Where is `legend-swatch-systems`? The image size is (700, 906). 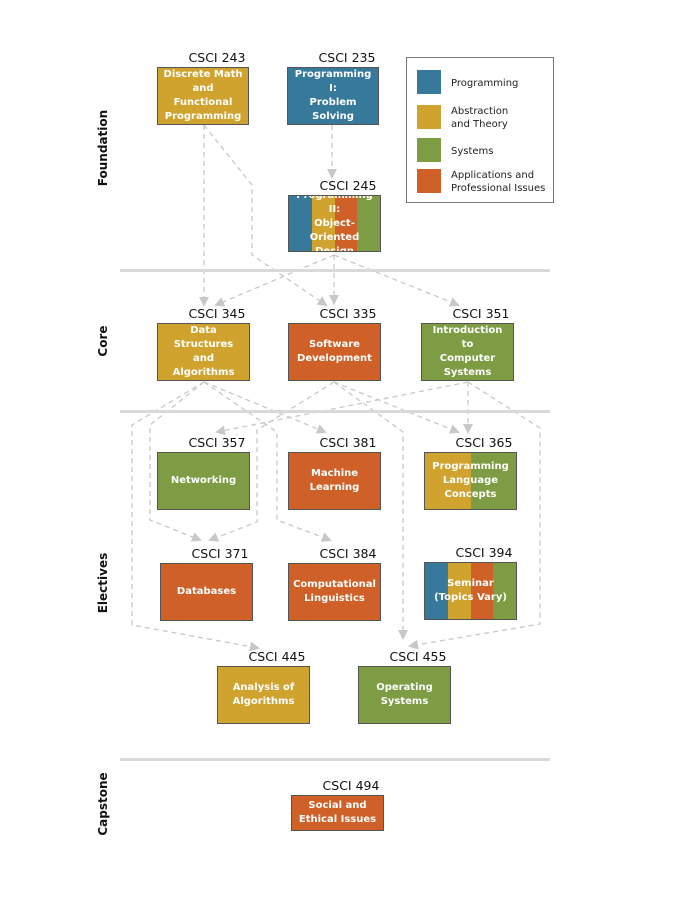
legend-swatch-systems is located at coordinates (429, 150).